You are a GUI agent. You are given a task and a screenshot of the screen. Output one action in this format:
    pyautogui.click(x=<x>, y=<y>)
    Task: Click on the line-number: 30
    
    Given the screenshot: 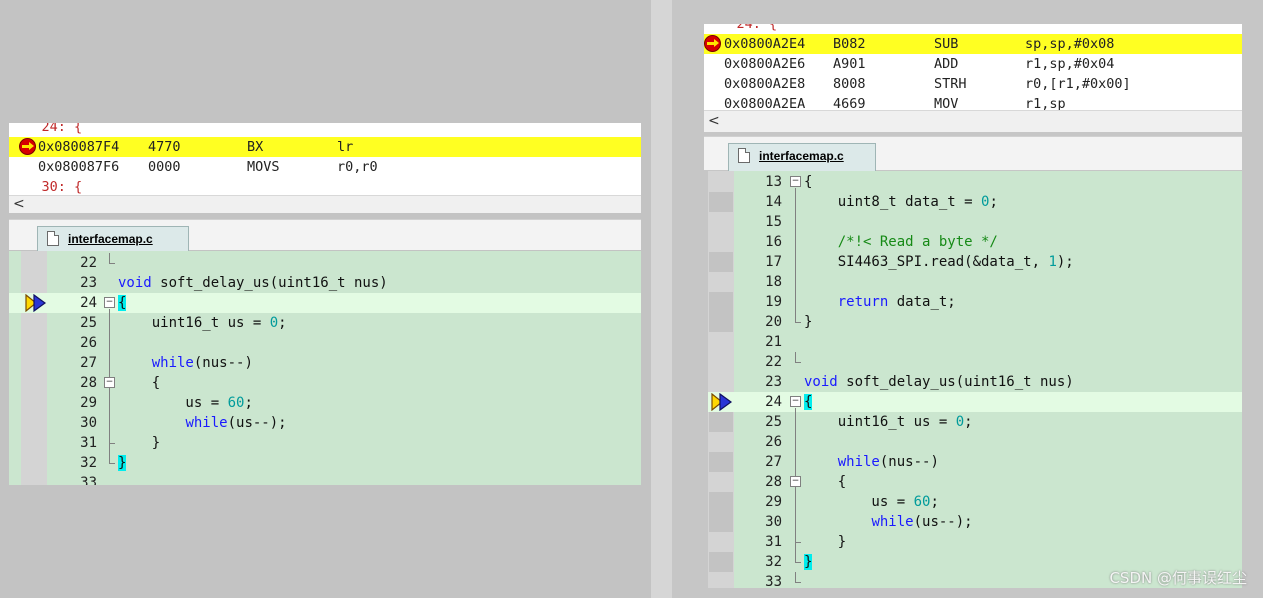 What is the action you would take?
    pyautogui.click(x=88, y=423)
    